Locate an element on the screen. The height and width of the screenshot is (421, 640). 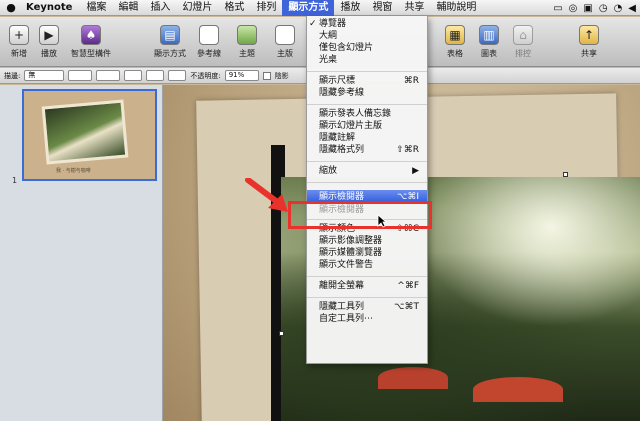
apple-icon: ● is located at coordinates (11, 7).